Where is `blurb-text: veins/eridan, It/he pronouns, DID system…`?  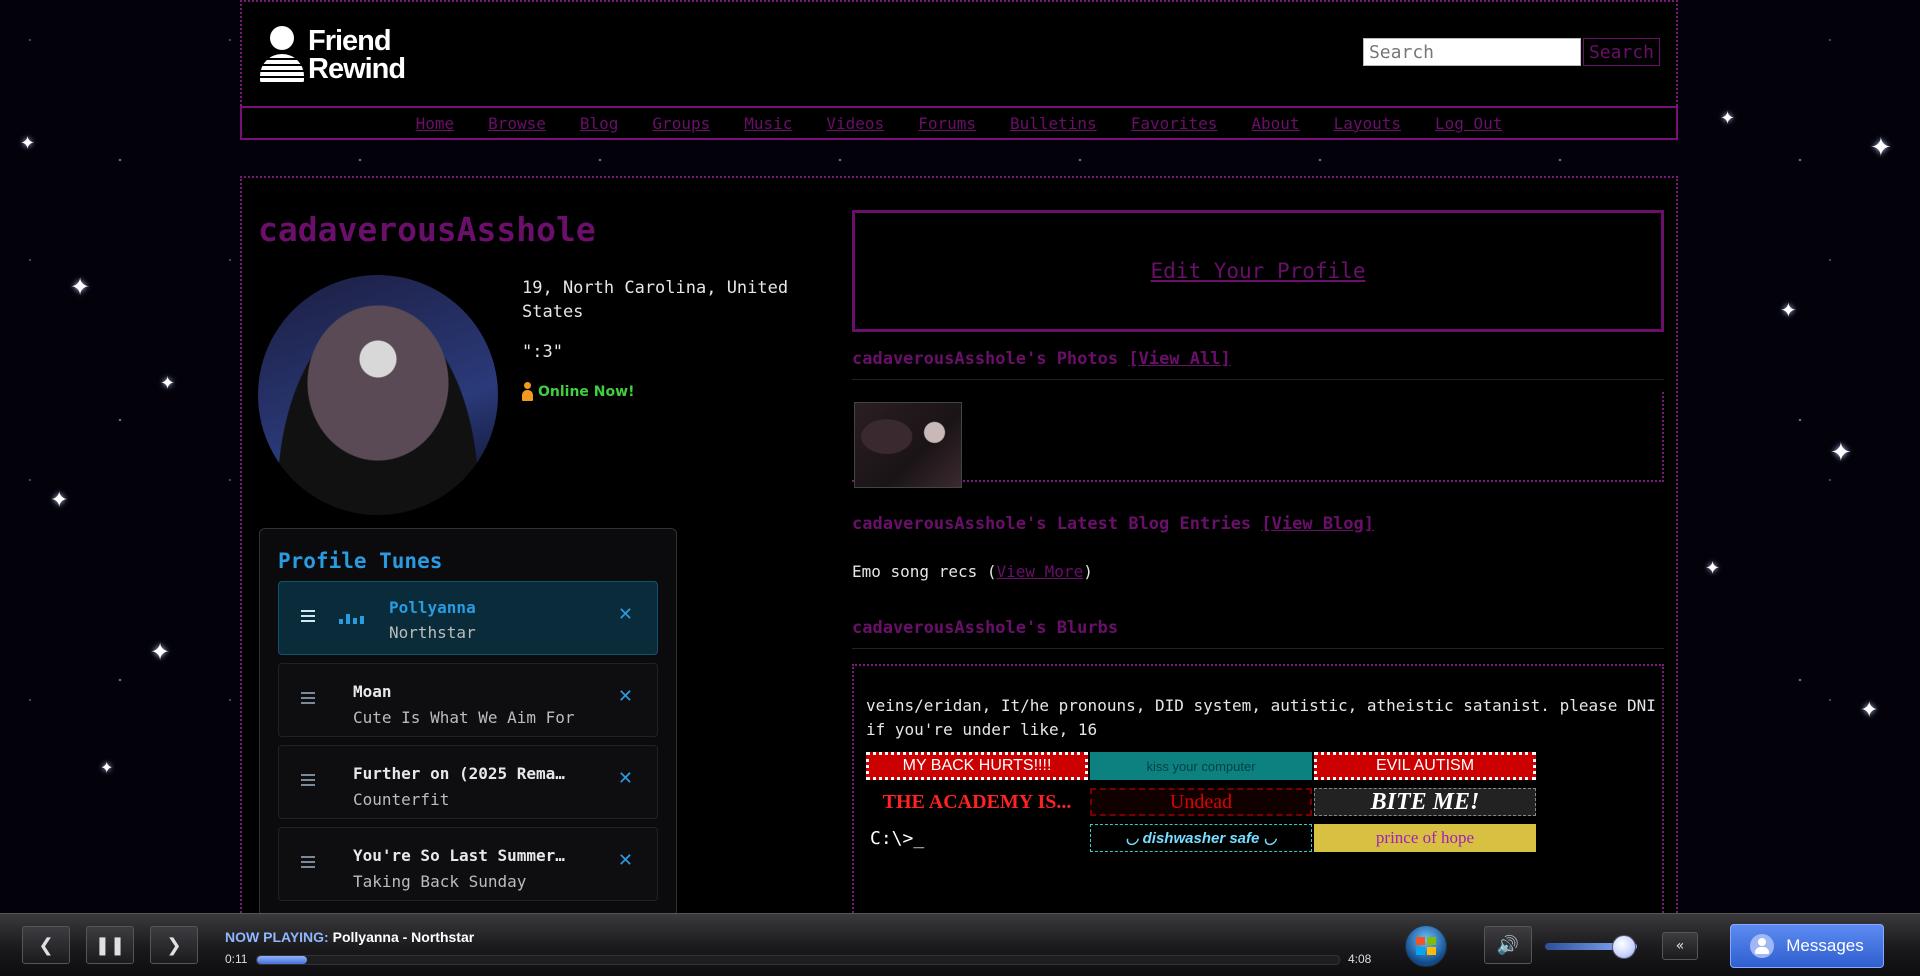
blurb-text: veins/eridan, It/he pronouns, DID system… is located at coordinates (1261, 717).